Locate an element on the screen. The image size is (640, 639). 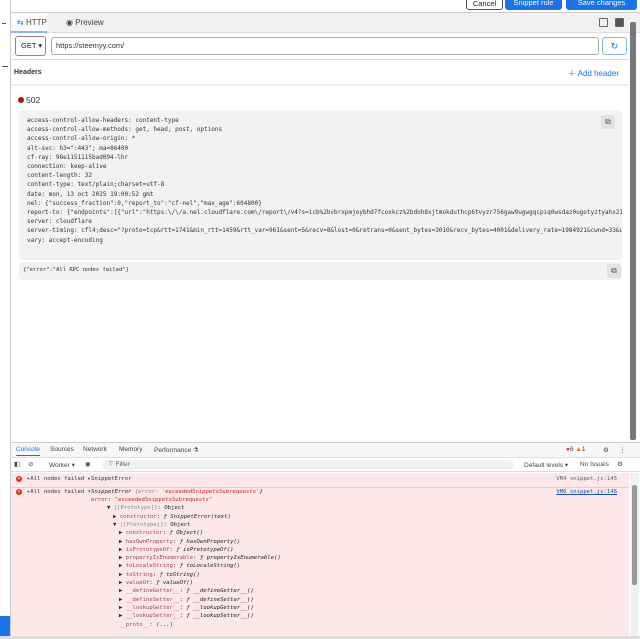
caret-down-icon: ▾ is located at coordinates (40, 45).